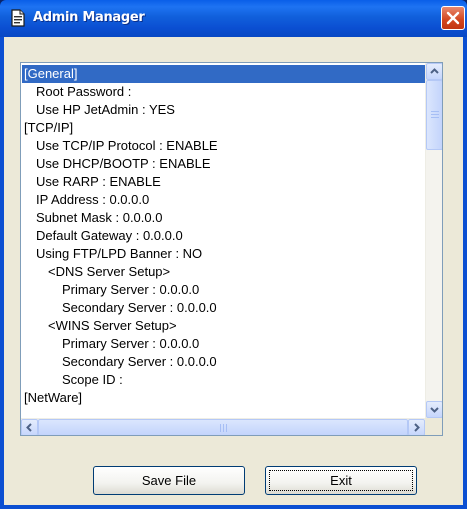  Describe the element at coordinates (223, 164) in the screenshot. I see `list-item: Use DHCP/BOOTP : ENABLE` at that location.